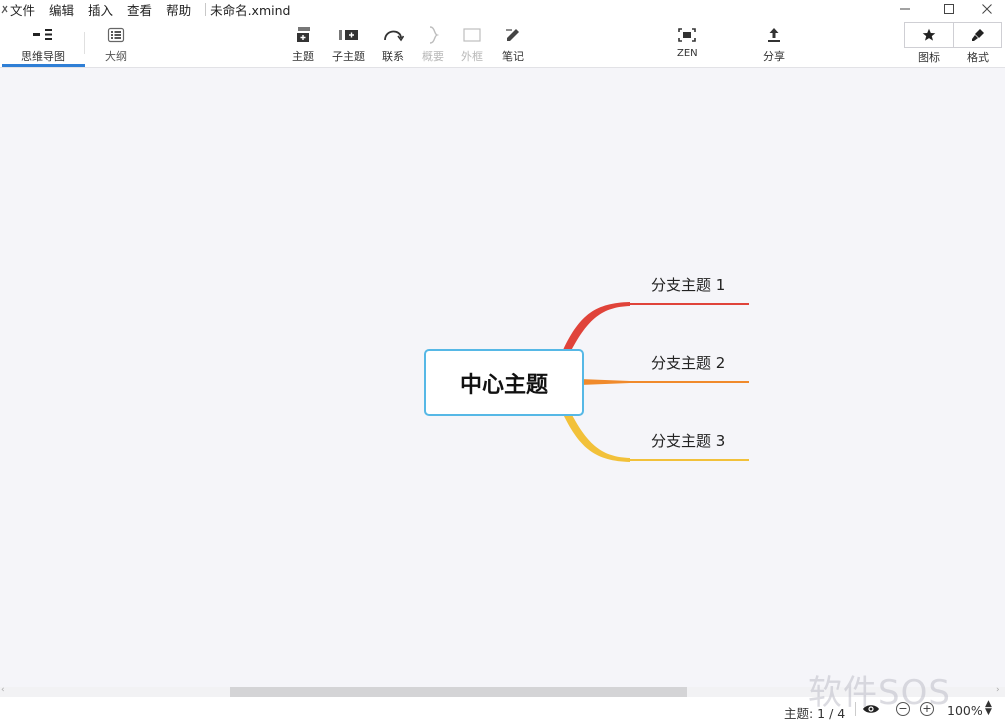 This screenshot has height=721, width=1005. I want to click on relationship-button: 联系, so click(393, 44).